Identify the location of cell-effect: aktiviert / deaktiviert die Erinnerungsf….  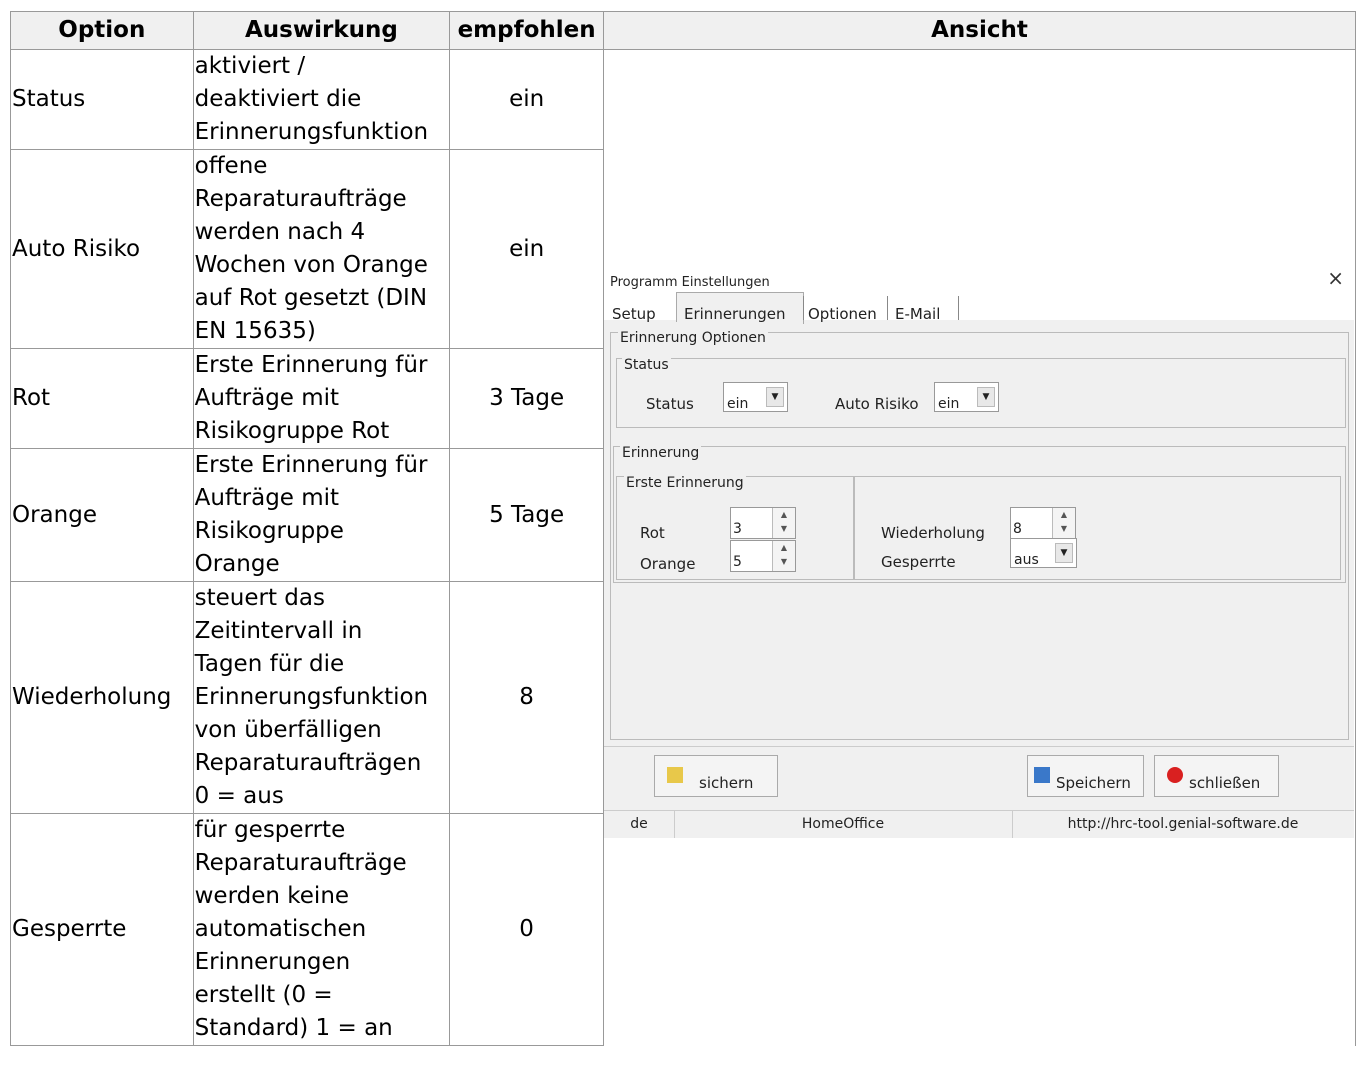
(321, 99).